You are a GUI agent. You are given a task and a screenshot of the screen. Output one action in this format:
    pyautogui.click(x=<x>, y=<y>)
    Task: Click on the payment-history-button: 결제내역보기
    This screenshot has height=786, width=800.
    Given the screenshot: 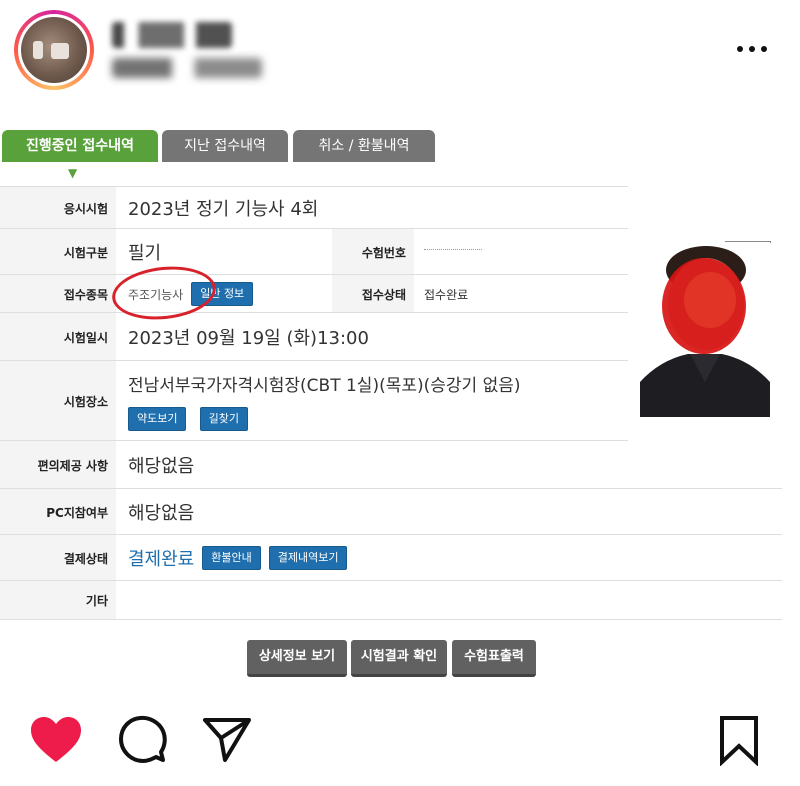 What is the action you would take?
    pyautogui.click(x=308, y=558)
    